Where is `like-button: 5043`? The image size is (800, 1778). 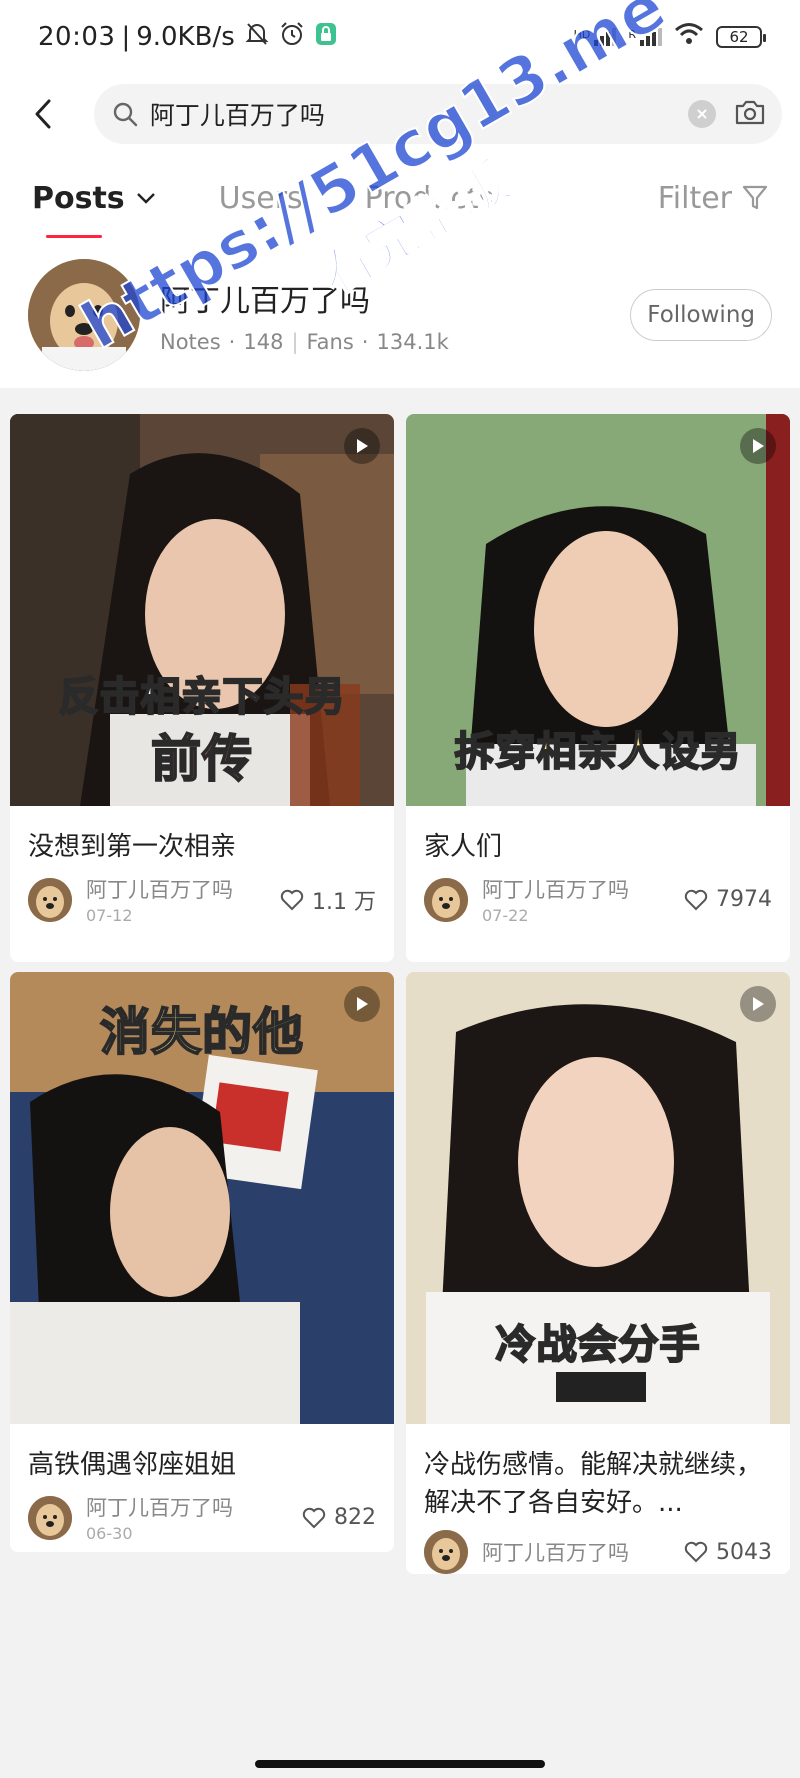 like-button: 5043 is located at coordinates (728, 1552).